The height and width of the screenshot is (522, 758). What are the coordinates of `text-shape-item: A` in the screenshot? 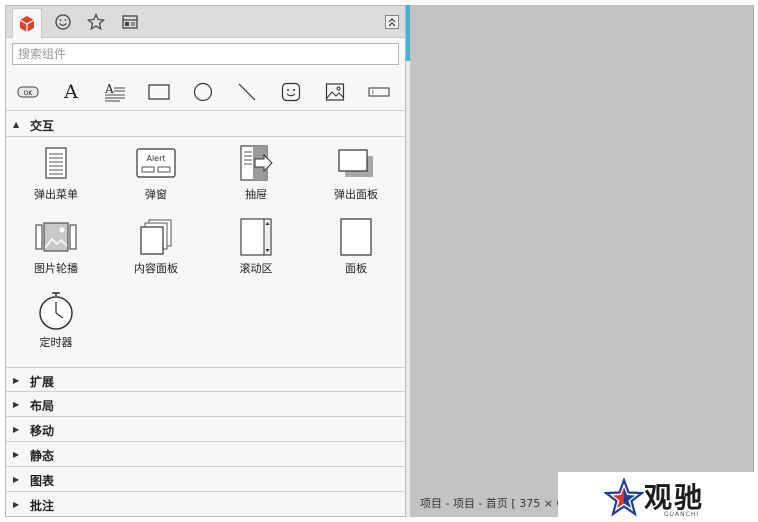 It's located at (71, 92).